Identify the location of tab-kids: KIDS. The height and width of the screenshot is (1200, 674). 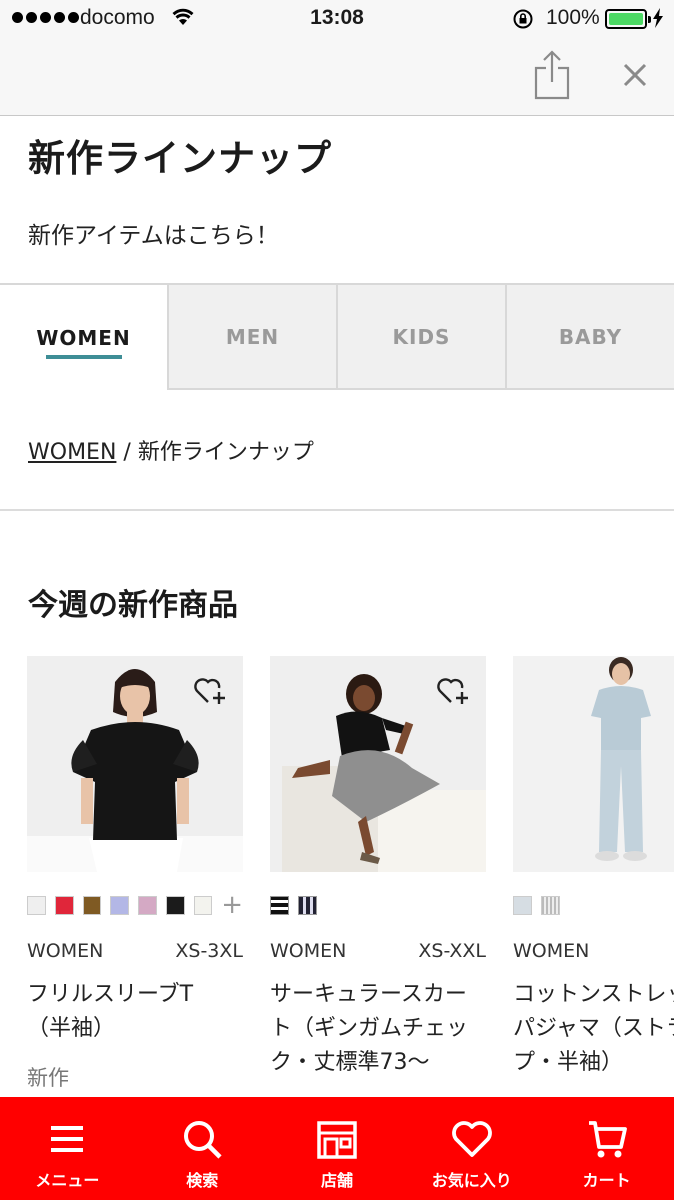
(420, 337).